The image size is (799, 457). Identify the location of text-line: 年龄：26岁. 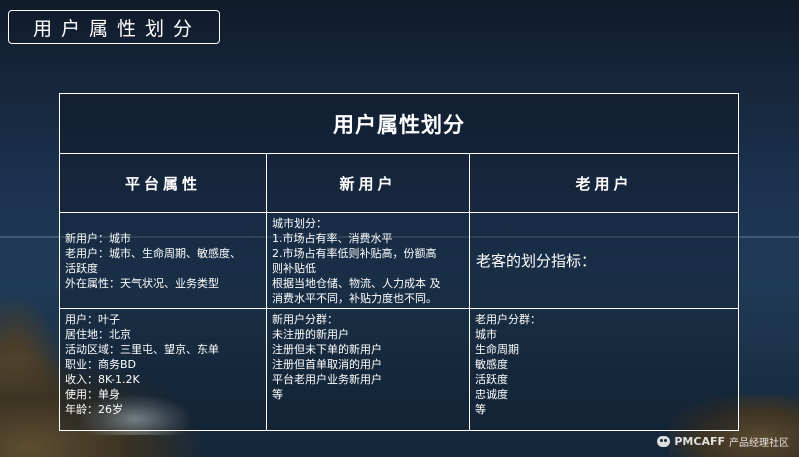
(94, 409).